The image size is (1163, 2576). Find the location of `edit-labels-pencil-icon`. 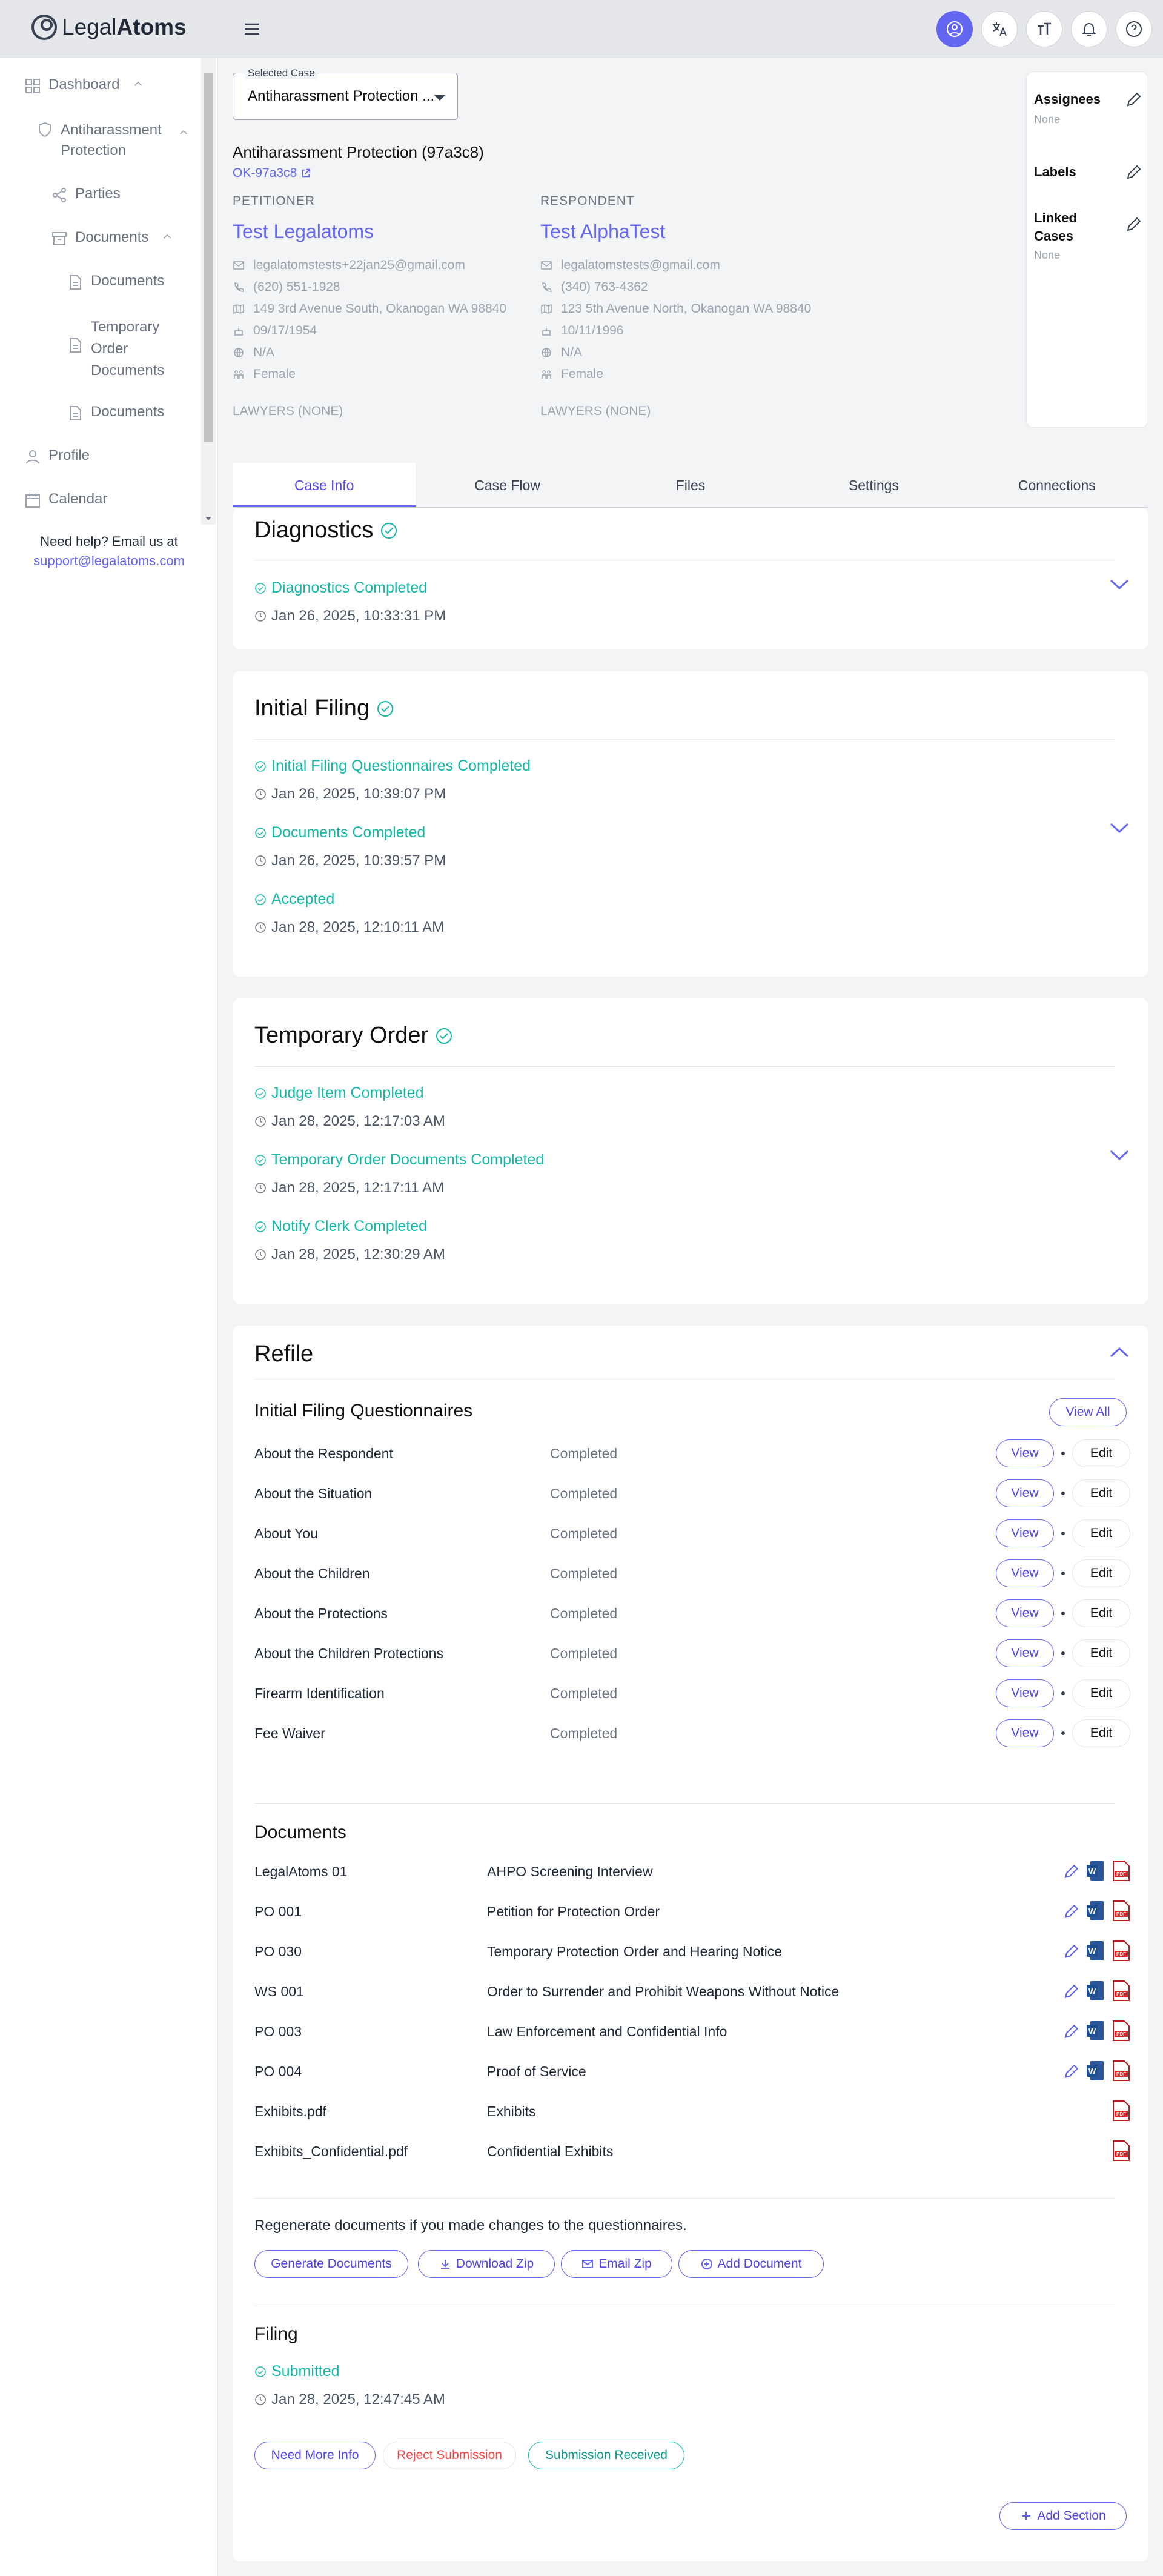

edit-labels-pencil-icon is located at coordinates (1134, 172).